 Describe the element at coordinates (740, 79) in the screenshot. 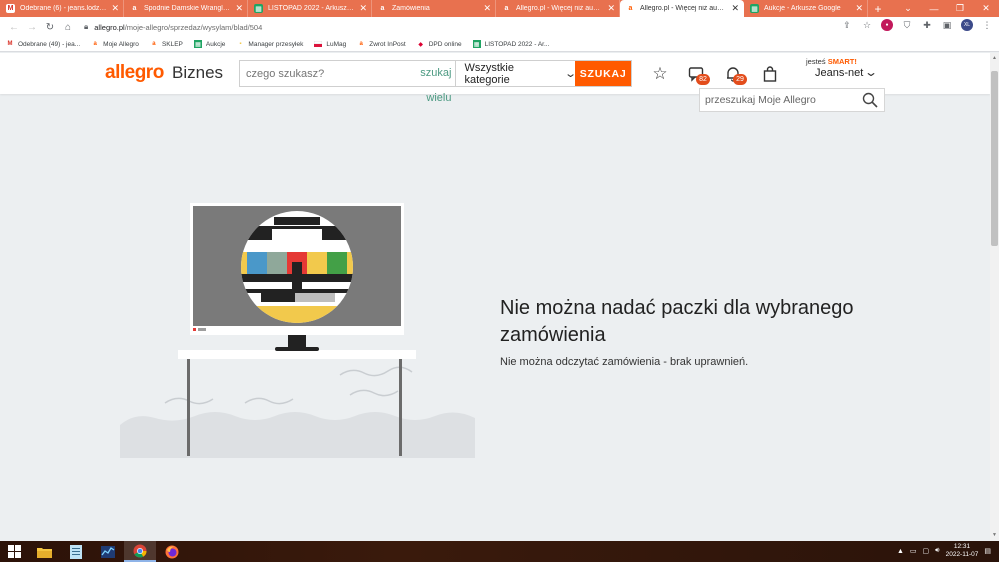

I see `notifications-count-badge: 29` at that location.